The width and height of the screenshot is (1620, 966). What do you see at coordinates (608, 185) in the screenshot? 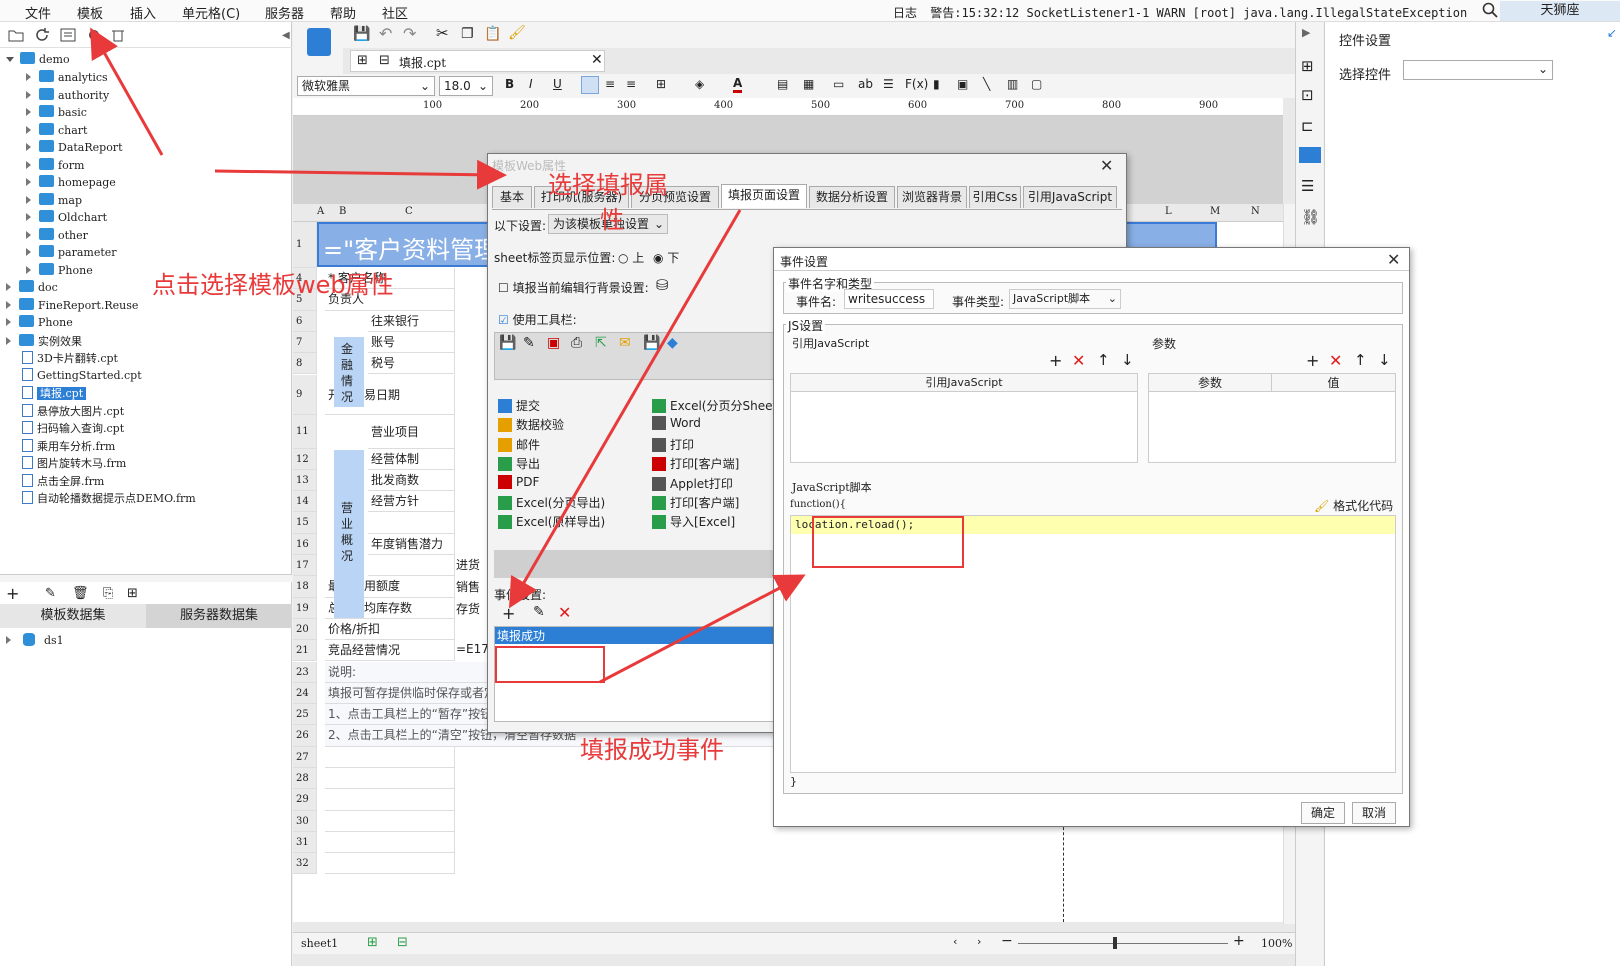
I see `annotation-select-fill: 选择填报属` at bounding box center [608, 185].